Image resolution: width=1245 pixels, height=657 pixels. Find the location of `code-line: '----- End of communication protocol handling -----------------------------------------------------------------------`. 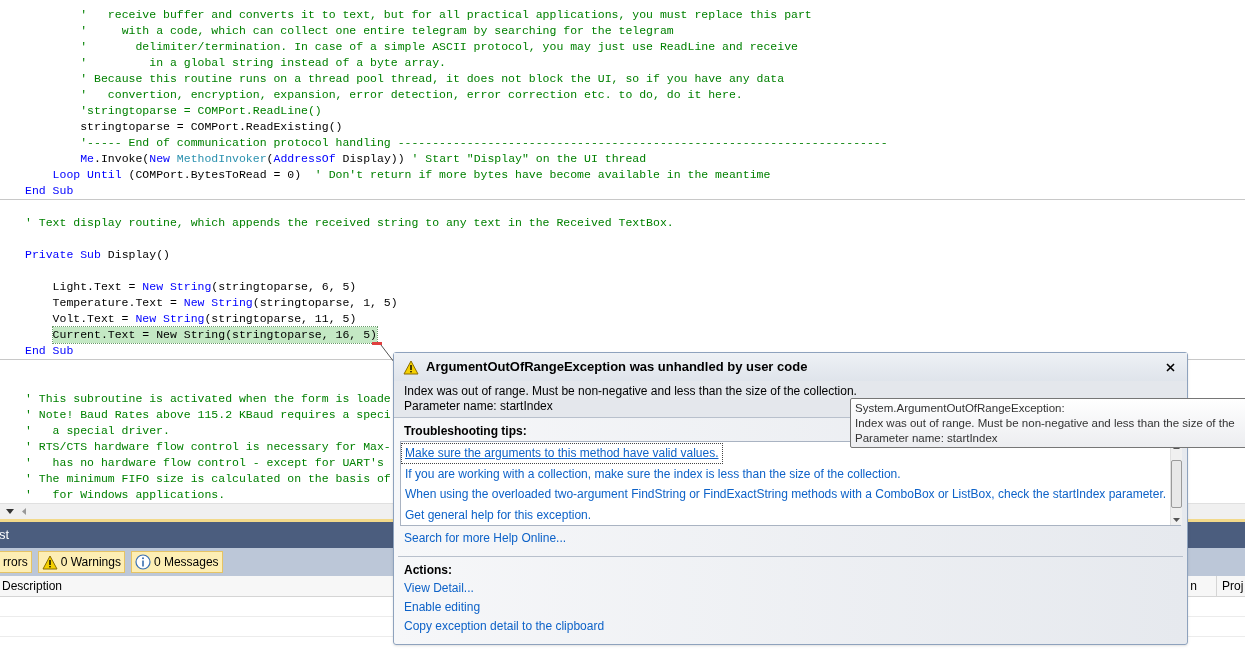

code-line: '----- End of communication protocol handling ----------------------------------------------------------------------- is located at coordinates (484, 143).